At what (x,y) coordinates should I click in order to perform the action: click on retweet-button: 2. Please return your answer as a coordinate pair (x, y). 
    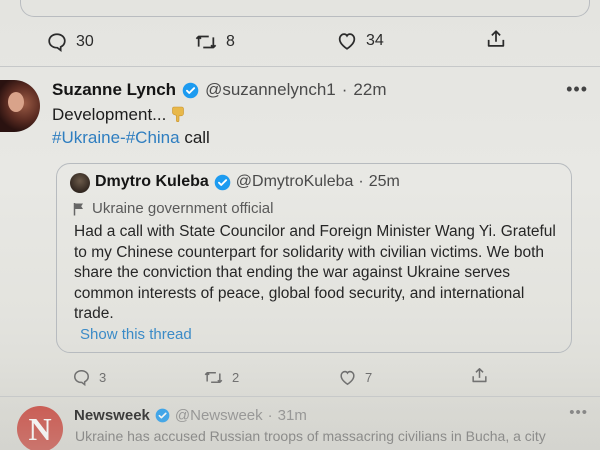
    Looking at the image, I should click on (221, 377).